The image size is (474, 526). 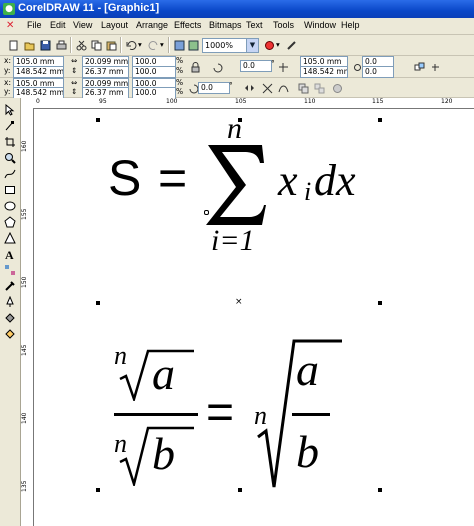 What do you see at coordinates (249, 88) in the screenshot?
I see `mirror-icon` at bounding box center [249, 88].